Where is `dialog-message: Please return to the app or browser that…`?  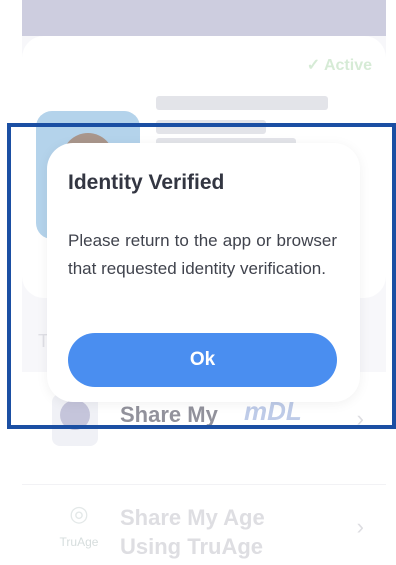
dialog-message: Please return to the app or browser that… is located at coordinates (202, 254).